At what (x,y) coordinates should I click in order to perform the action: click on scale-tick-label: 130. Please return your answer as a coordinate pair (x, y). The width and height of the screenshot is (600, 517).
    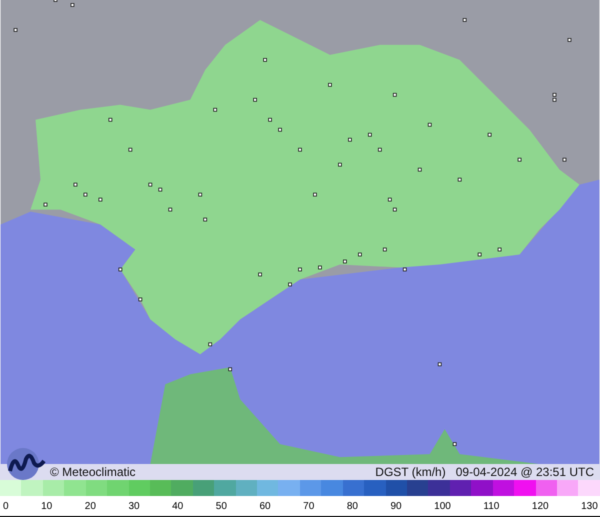
    Looking at the image, I should click on (589, 506).